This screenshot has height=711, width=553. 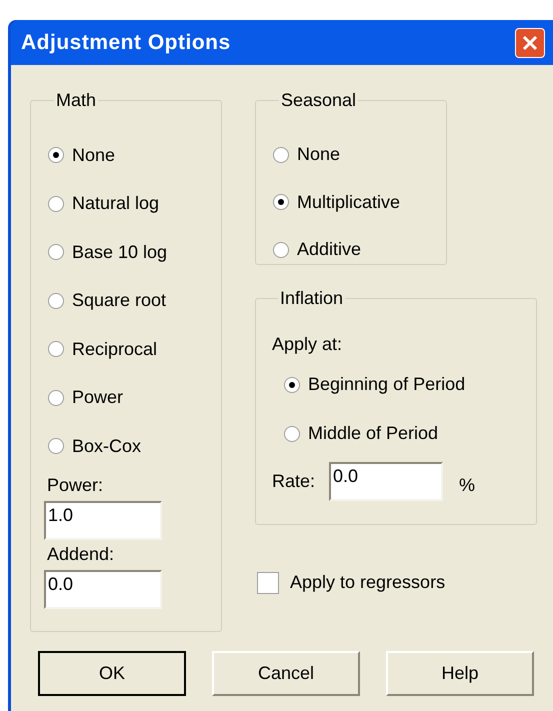 I want to click on radio-label: Multiplicative, so click(x=348, y=202).